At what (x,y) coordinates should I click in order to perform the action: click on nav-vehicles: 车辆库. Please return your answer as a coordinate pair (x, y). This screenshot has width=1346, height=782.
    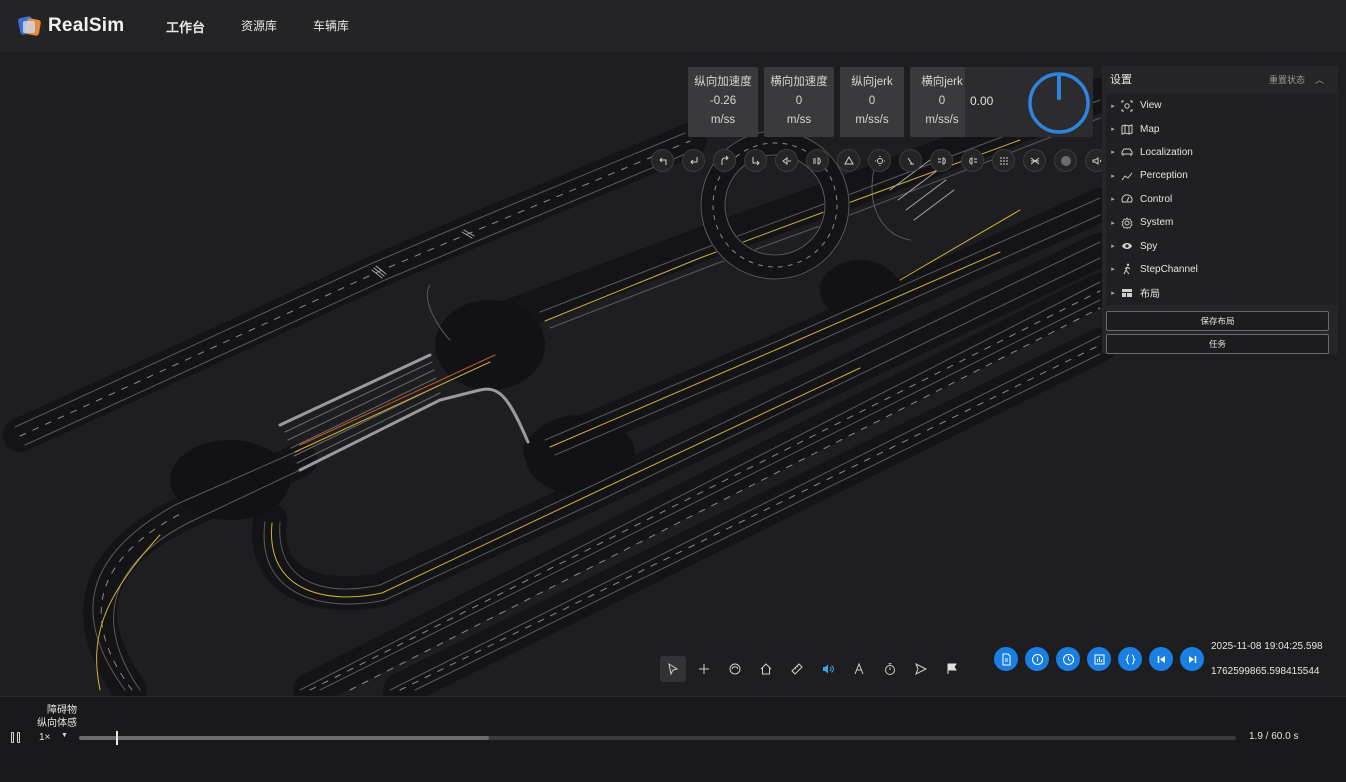
    Looking at the image, I should click on (331, 26).